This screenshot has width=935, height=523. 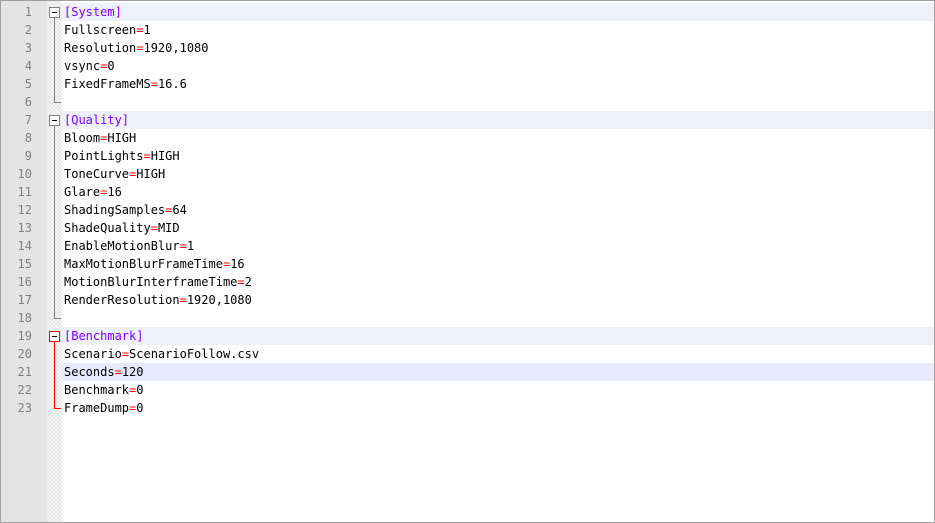 What do you see at coordinates (498, 408) in the screenshot?
I see `code-text-area: FrameDump=0` at bounding box center [498, 408].